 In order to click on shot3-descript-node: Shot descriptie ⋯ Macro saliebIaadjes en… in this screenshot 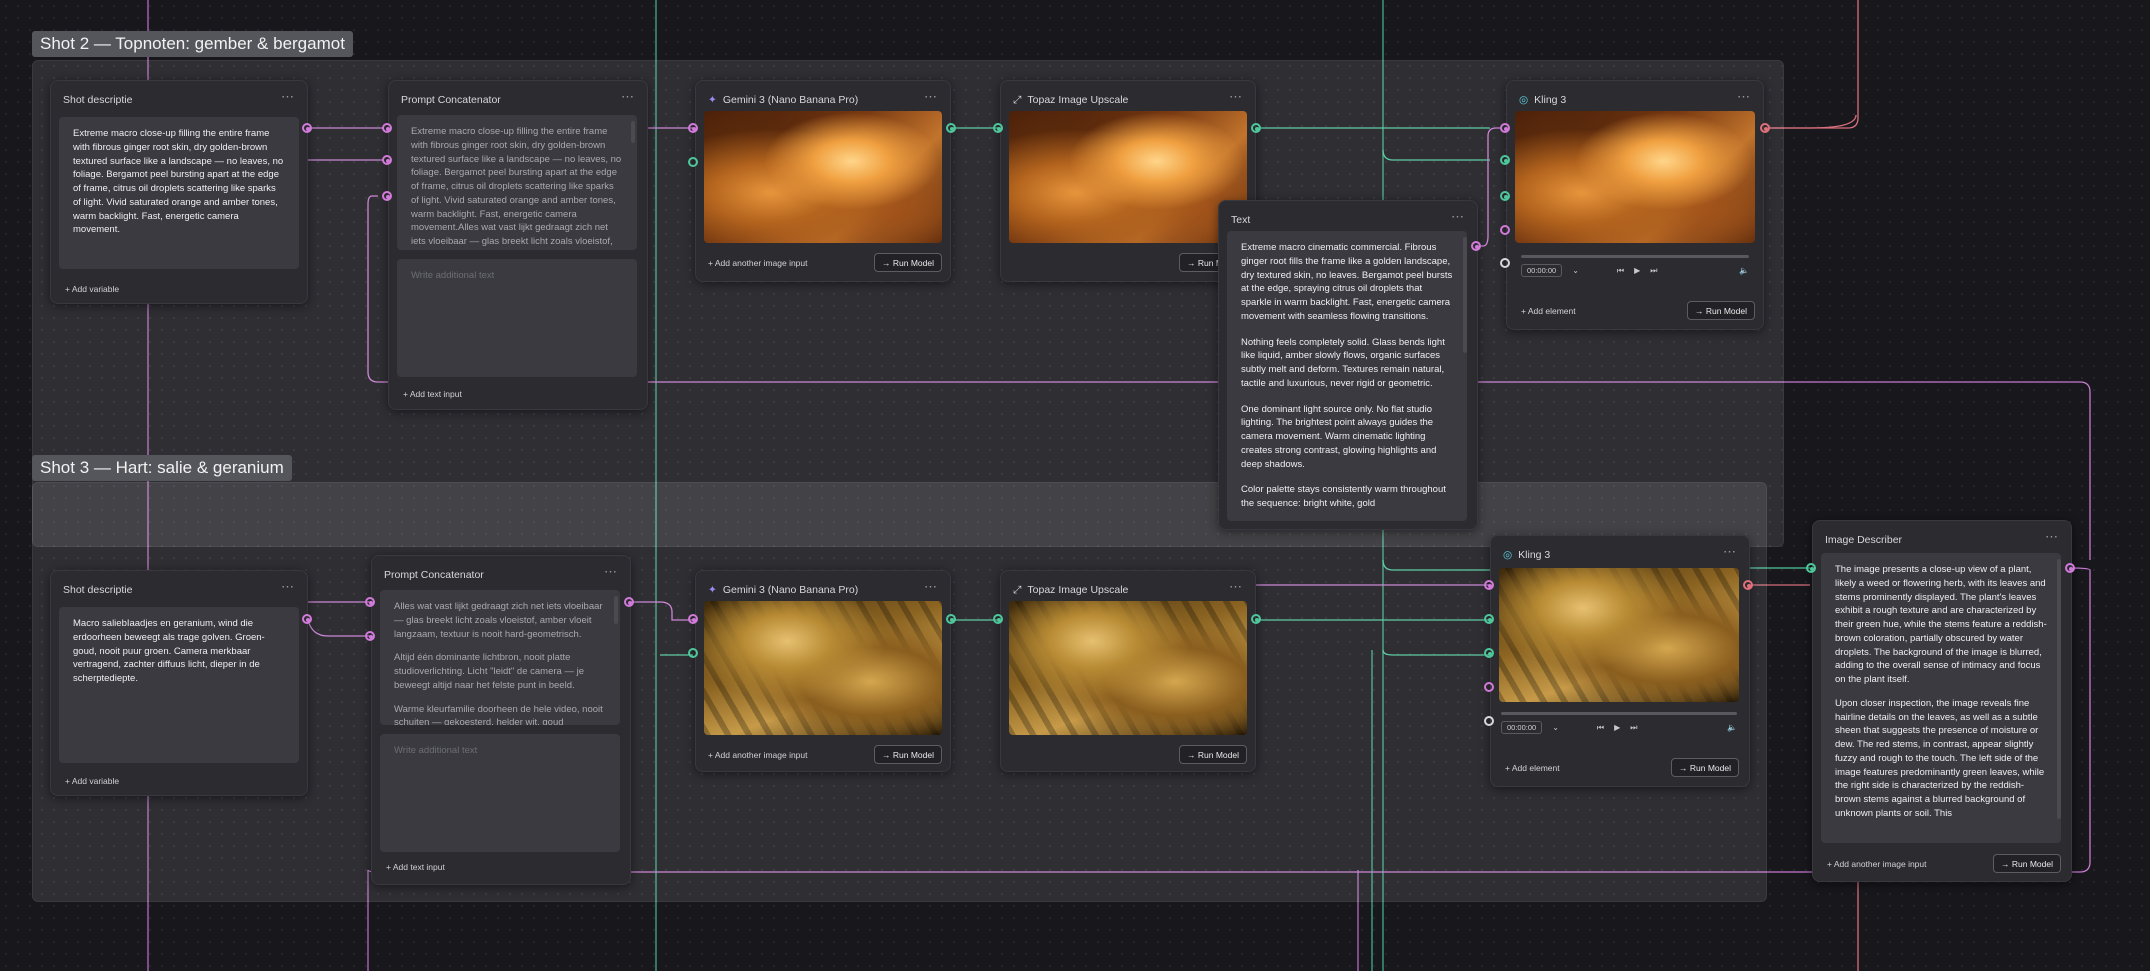, I will do `click(179, 683)`.